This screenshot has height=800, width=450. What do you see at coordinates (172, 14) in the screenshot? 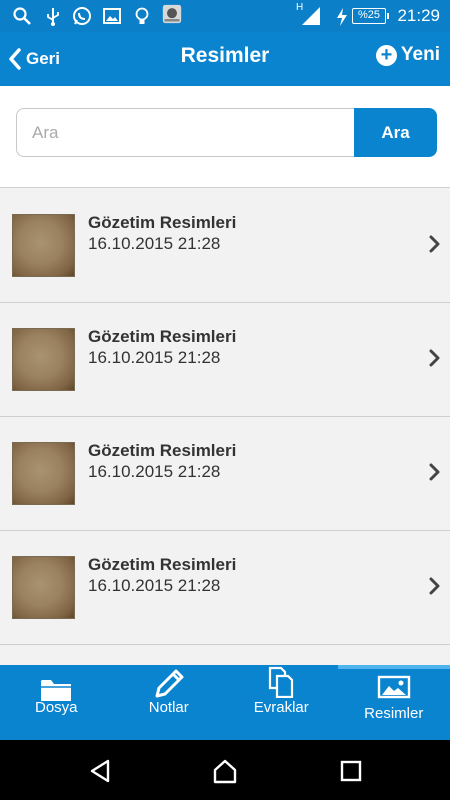
I see `app-icon` at bounding box center [172, 14].